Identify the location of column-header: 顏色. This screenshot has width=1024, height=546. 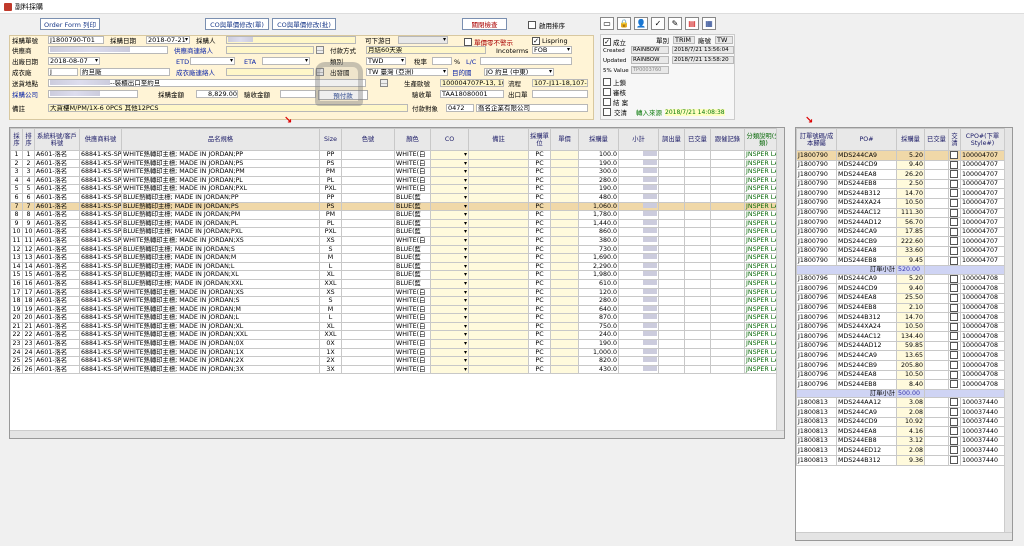
(412, 139).